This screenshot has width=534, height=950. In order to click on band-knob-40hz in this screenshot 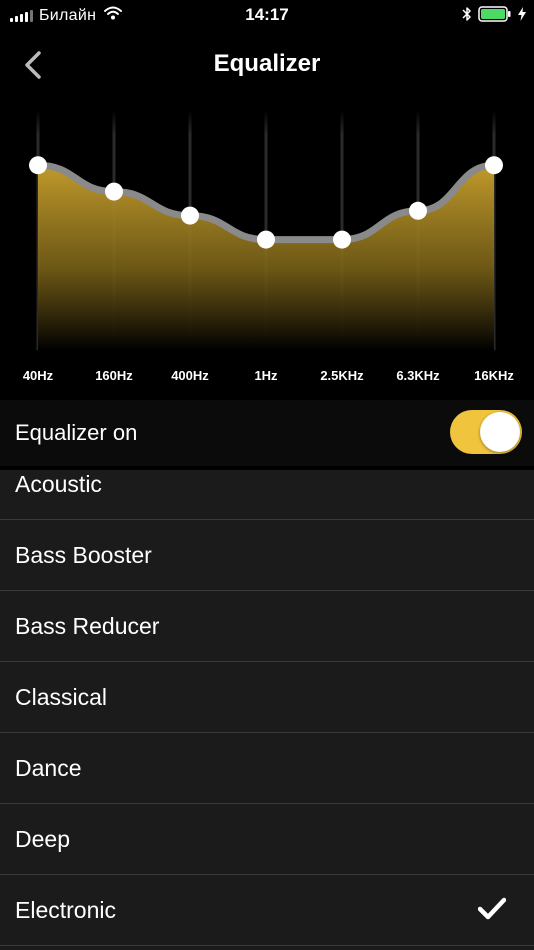, I will do `click(38, 165)`.